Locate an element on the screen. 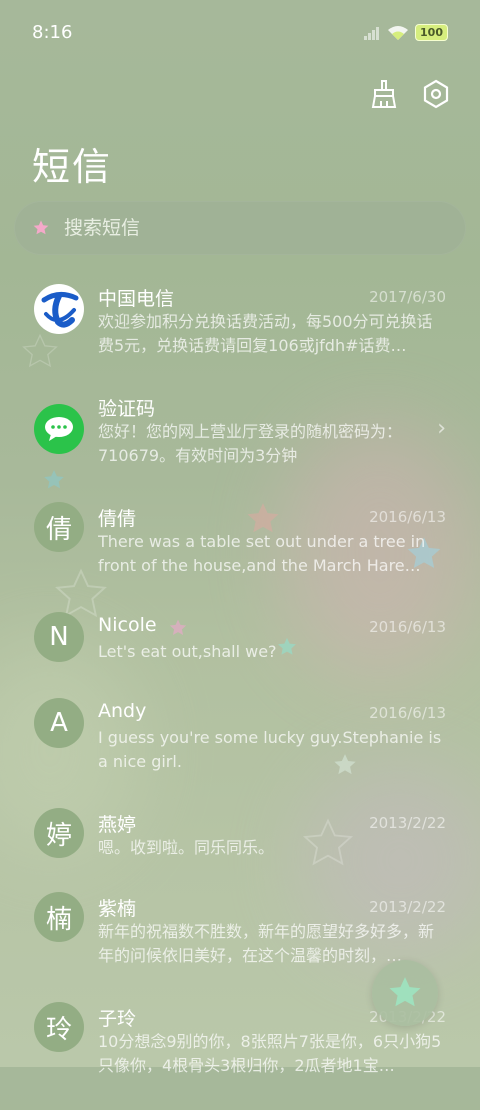 Image resolution: width=480 pixels, height=1110 pixels. sender-name: 紫楠 is located at coordinates (117, 909).